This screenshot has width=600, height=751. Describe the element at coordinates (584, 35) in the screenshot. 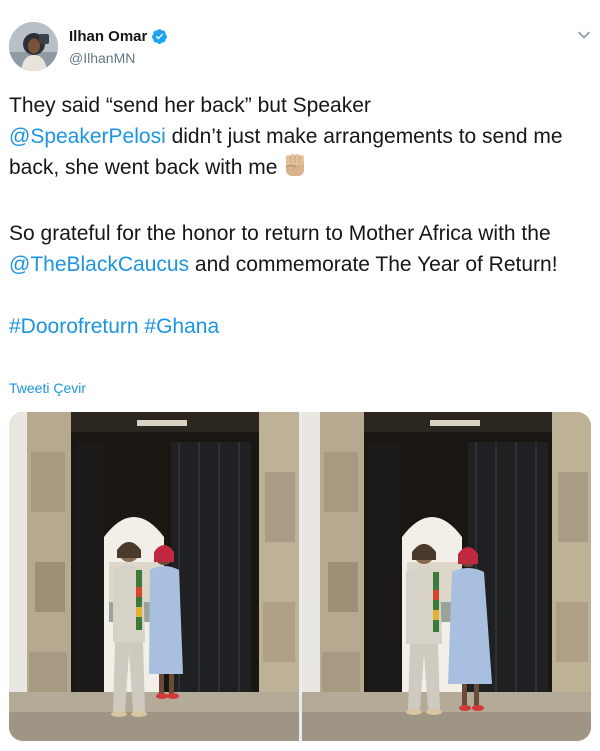

I see `chevron-down-icon` at that location.